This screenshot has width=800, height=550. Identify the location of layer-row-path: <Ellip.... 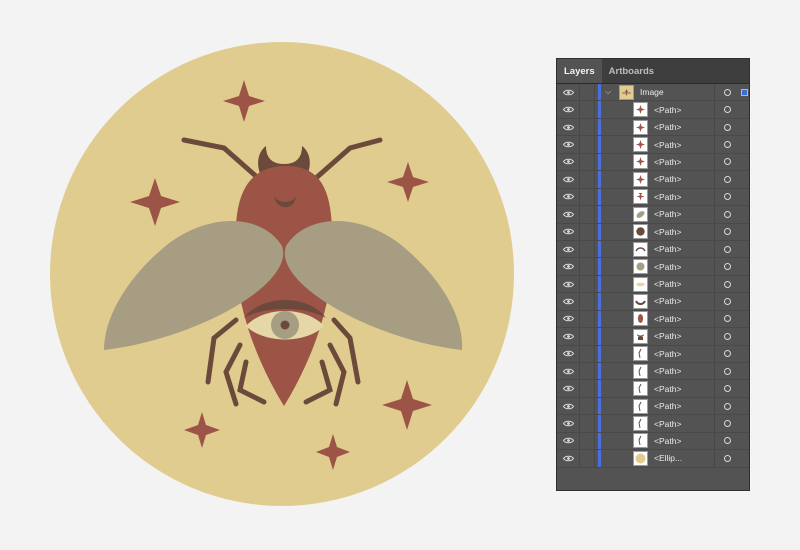
(653, 459).